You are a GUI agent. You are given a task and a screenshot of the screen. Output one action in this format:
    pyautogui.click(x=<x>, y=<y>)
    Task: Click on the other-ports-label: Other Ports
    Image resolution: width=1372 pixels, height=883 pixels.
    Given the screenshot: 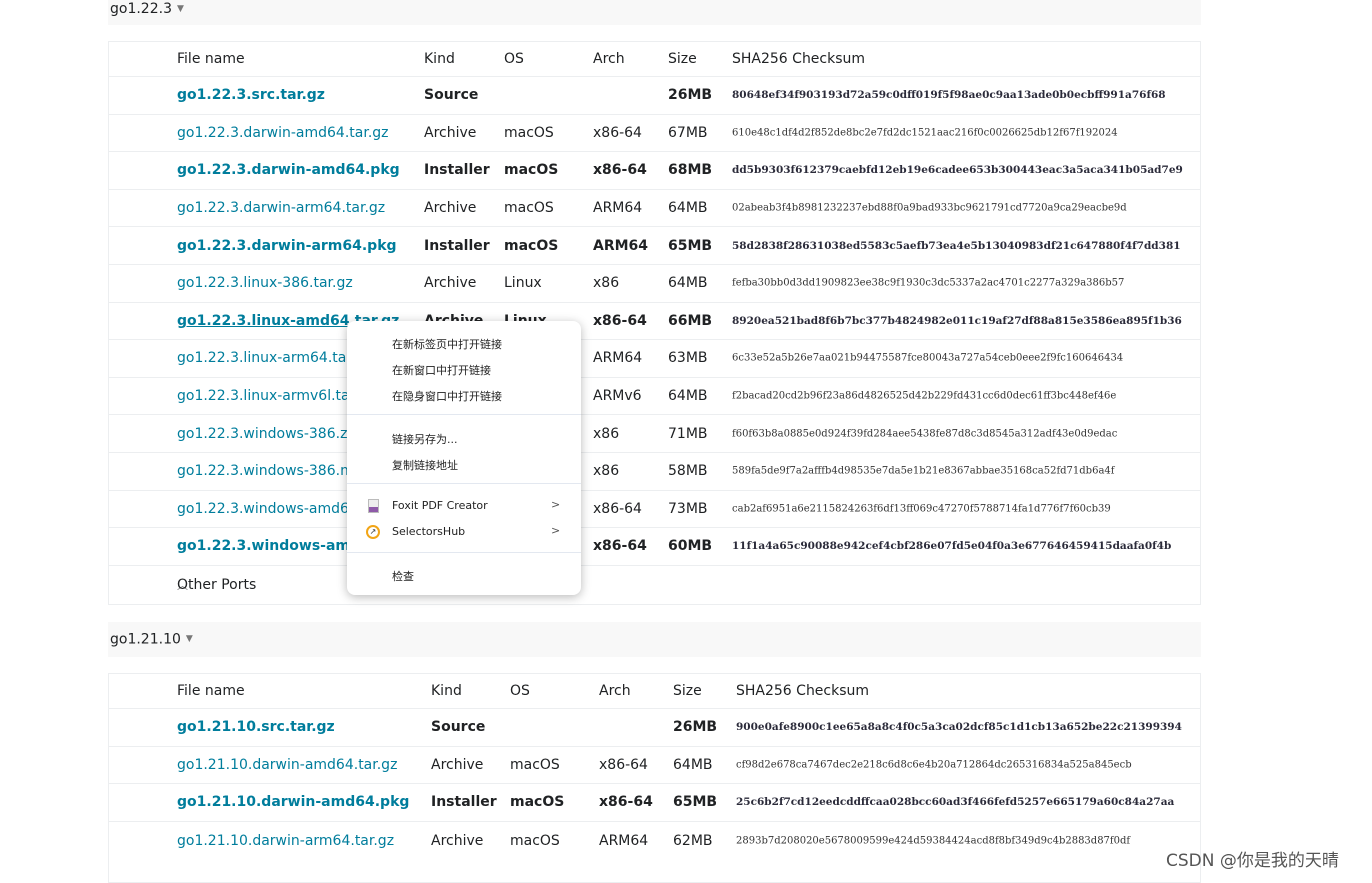 What is the action you would take?
    pyautogui.click(x=217, y=584)
    